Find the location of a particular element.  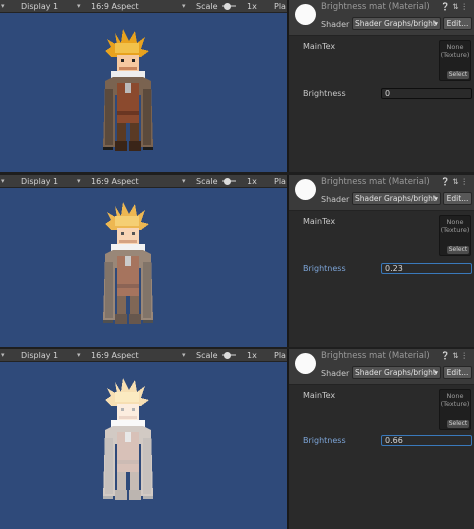

scale-label: Scale is located at coordinates (207, 355).